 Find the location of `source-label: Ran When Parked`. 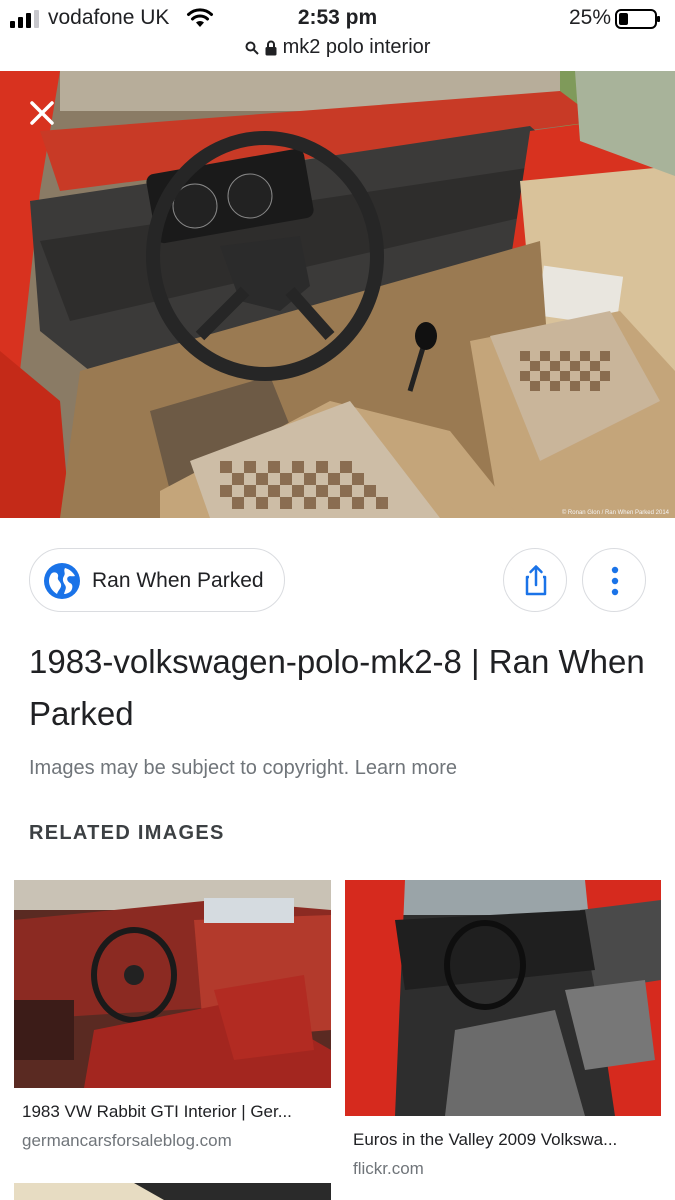

source-label: Ran When Parked is located at coordinates (178, 580).